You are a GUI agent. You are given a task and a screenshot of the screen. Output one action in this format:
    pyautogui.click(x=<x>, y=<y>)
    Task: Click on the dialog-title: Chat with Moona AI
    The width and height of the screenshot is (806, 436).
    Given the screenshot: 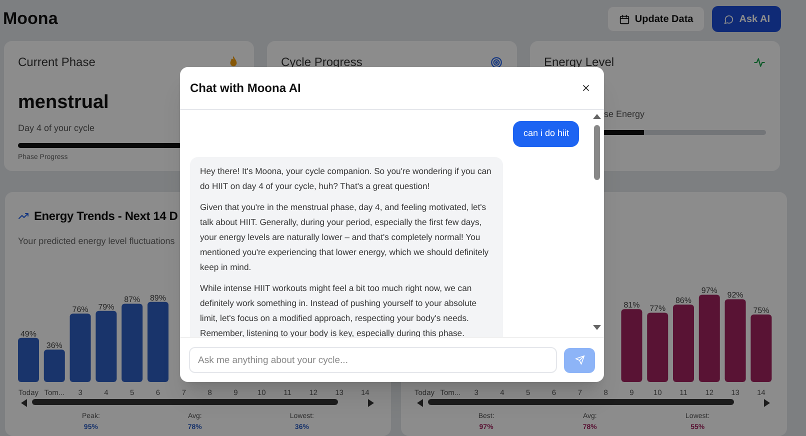 What is the action you would take?
    pyautogui.click(x=245, y=88)
    